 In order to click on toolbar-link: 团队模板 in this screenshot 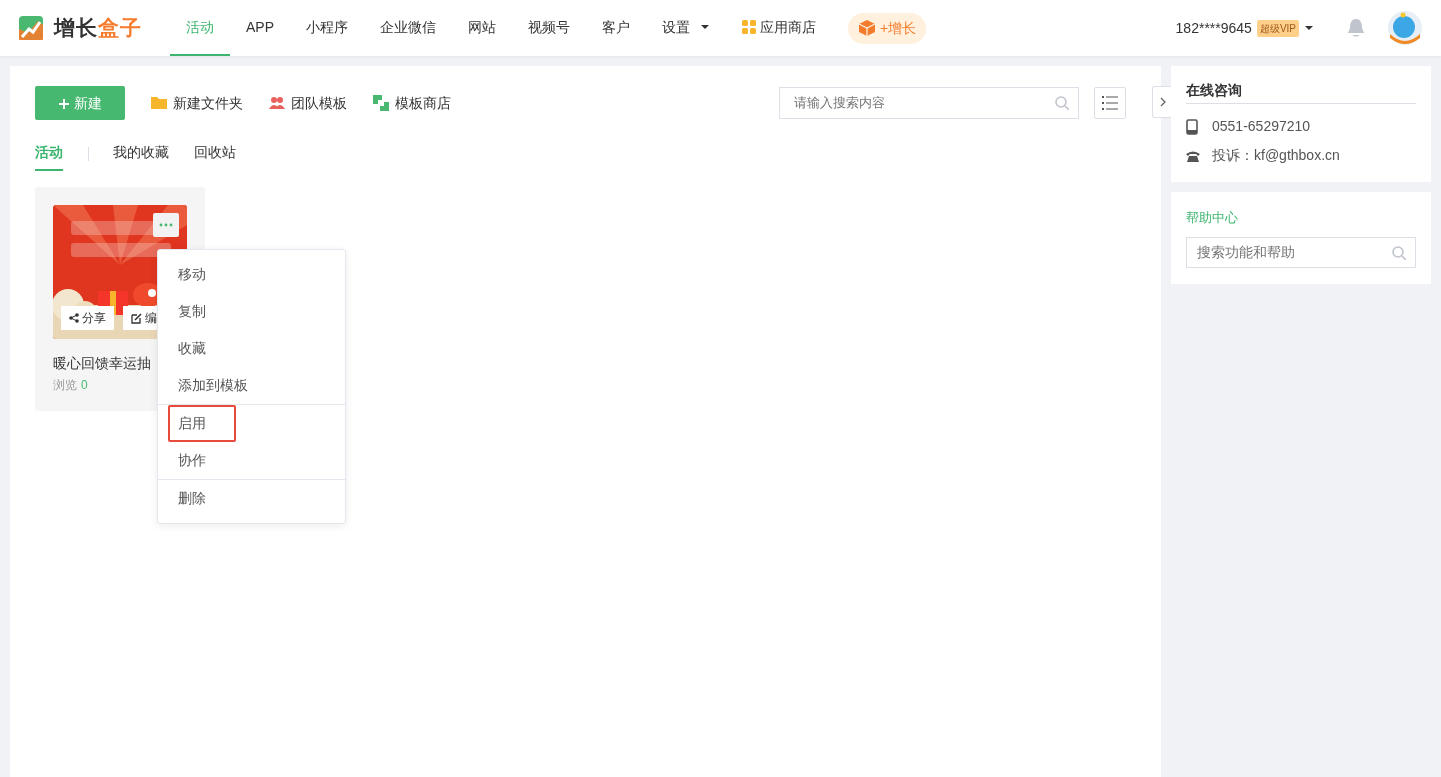, I will do `click(308, 103)`.